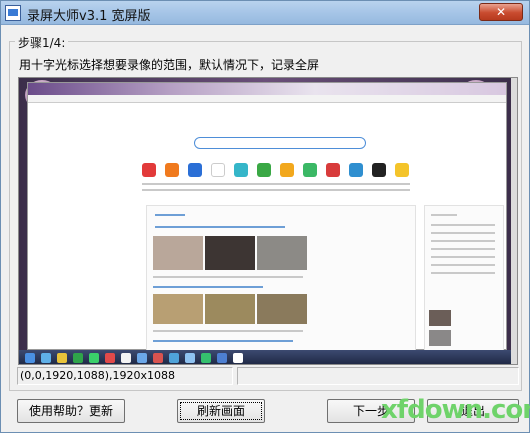 The width and height of the screenshot is (530, 433). I want to click on preview-shortcut-icons, so click(282, 183).